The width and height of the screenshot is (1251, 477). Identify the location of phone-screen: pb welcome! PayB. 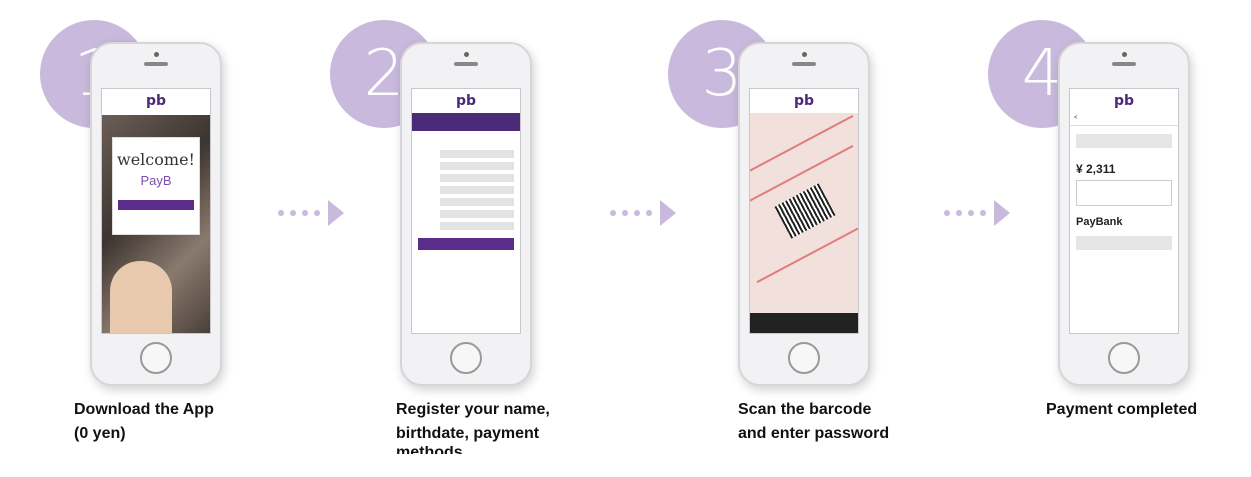
(156, 211).